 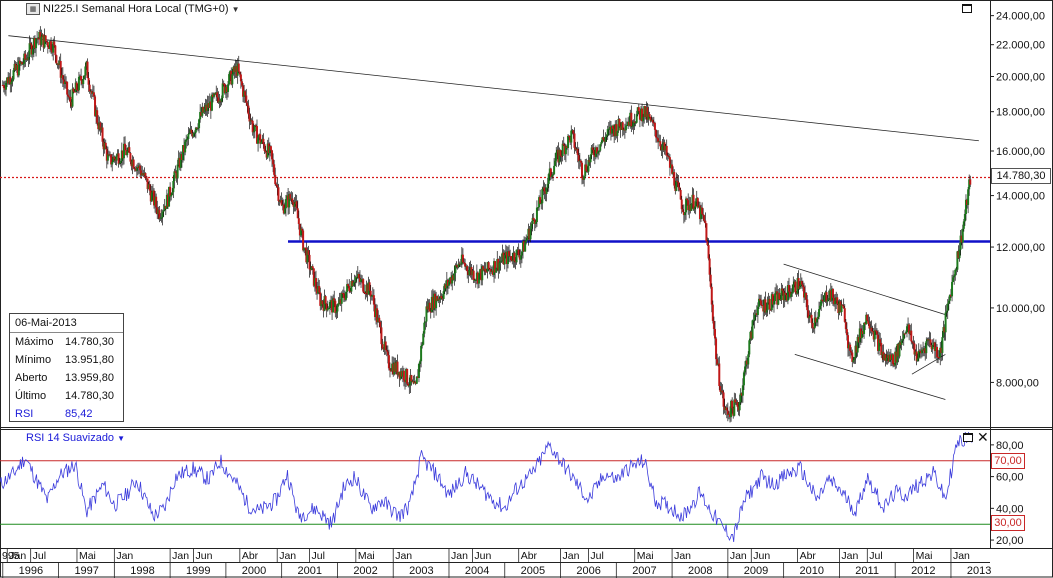 What do you see at coordinates (136, 9) in the screenshot?
I see `price-panel-title: NI225.I Semanal Hora Local (TMG+0)` at bounding box center [136, 9].